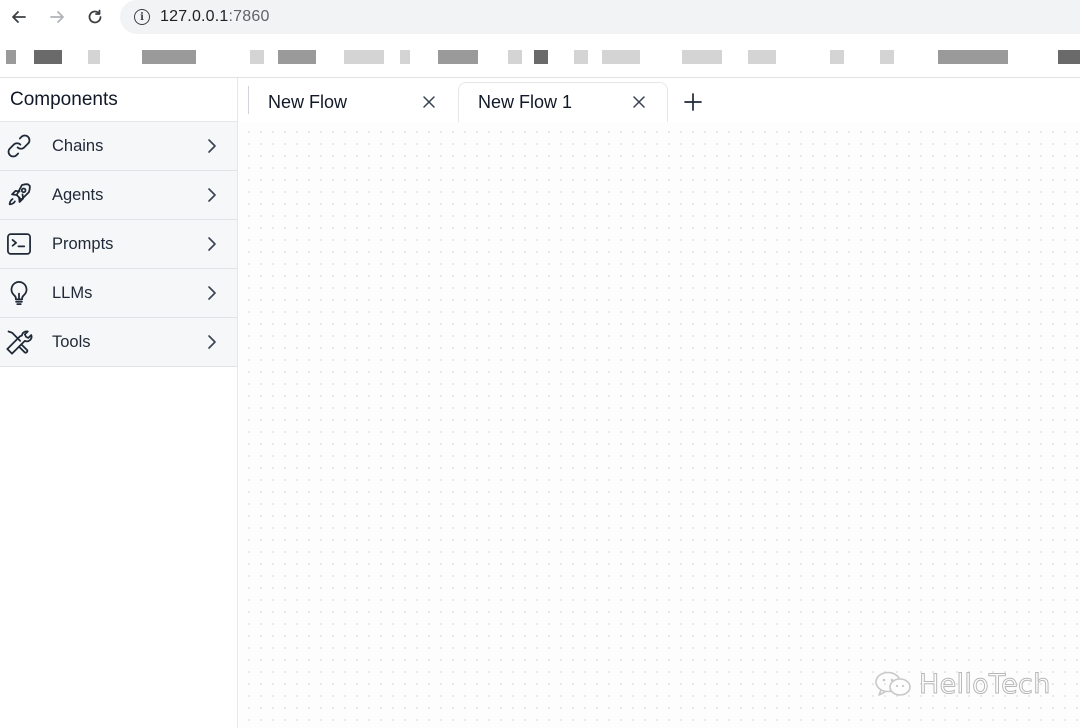 The image size is (1080, 728). I want to click on arrow-right-icon, so click(57, 17).